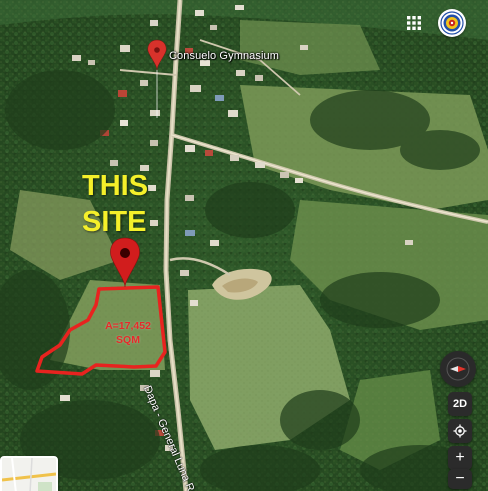 The height and width of the screenshot is (491, 488). I want to click on area-label: A=17,452 SQM, so click(128, 333).